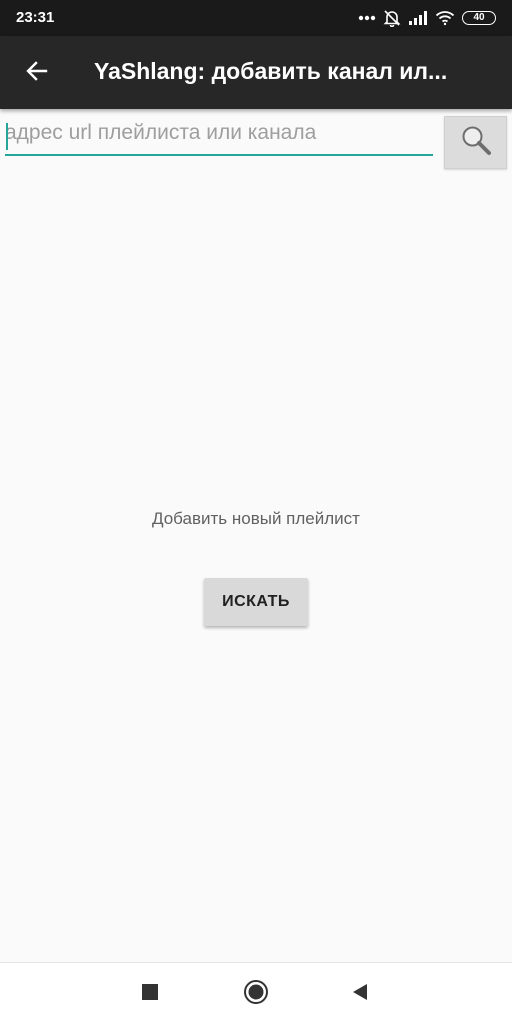 The height and width of the screenshot is (1025, 512). Describe the element at coordinates (7, 136) in the screenshot. I see `text-cursor` at that location.